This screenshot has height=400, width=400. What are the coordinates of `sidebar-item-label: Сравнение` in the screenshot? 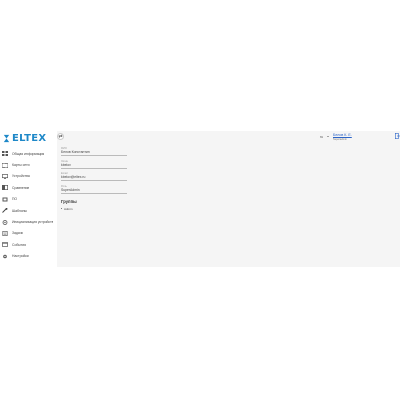 It's located at (21, 187).